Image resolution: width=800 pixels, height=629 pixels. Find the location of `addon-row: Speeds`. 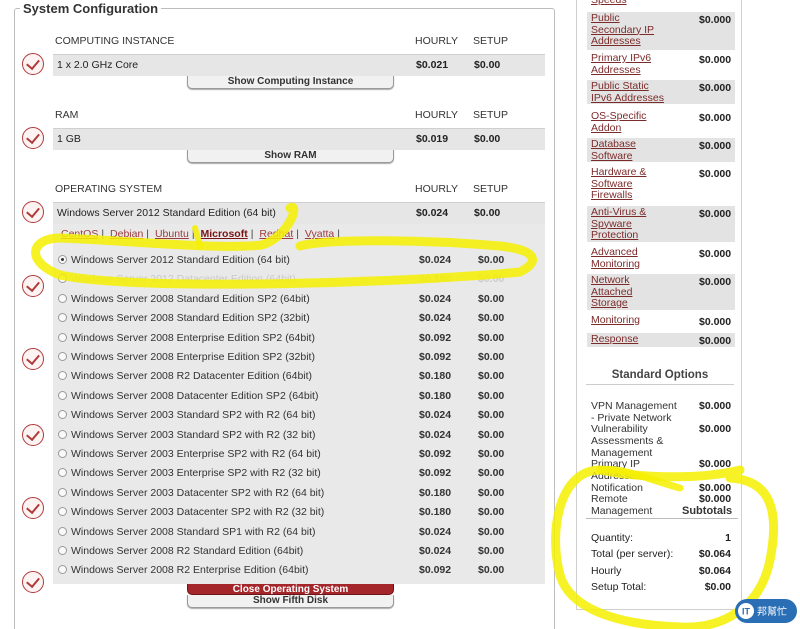

addon-row: Speeds is located at coordinates (661, 4).